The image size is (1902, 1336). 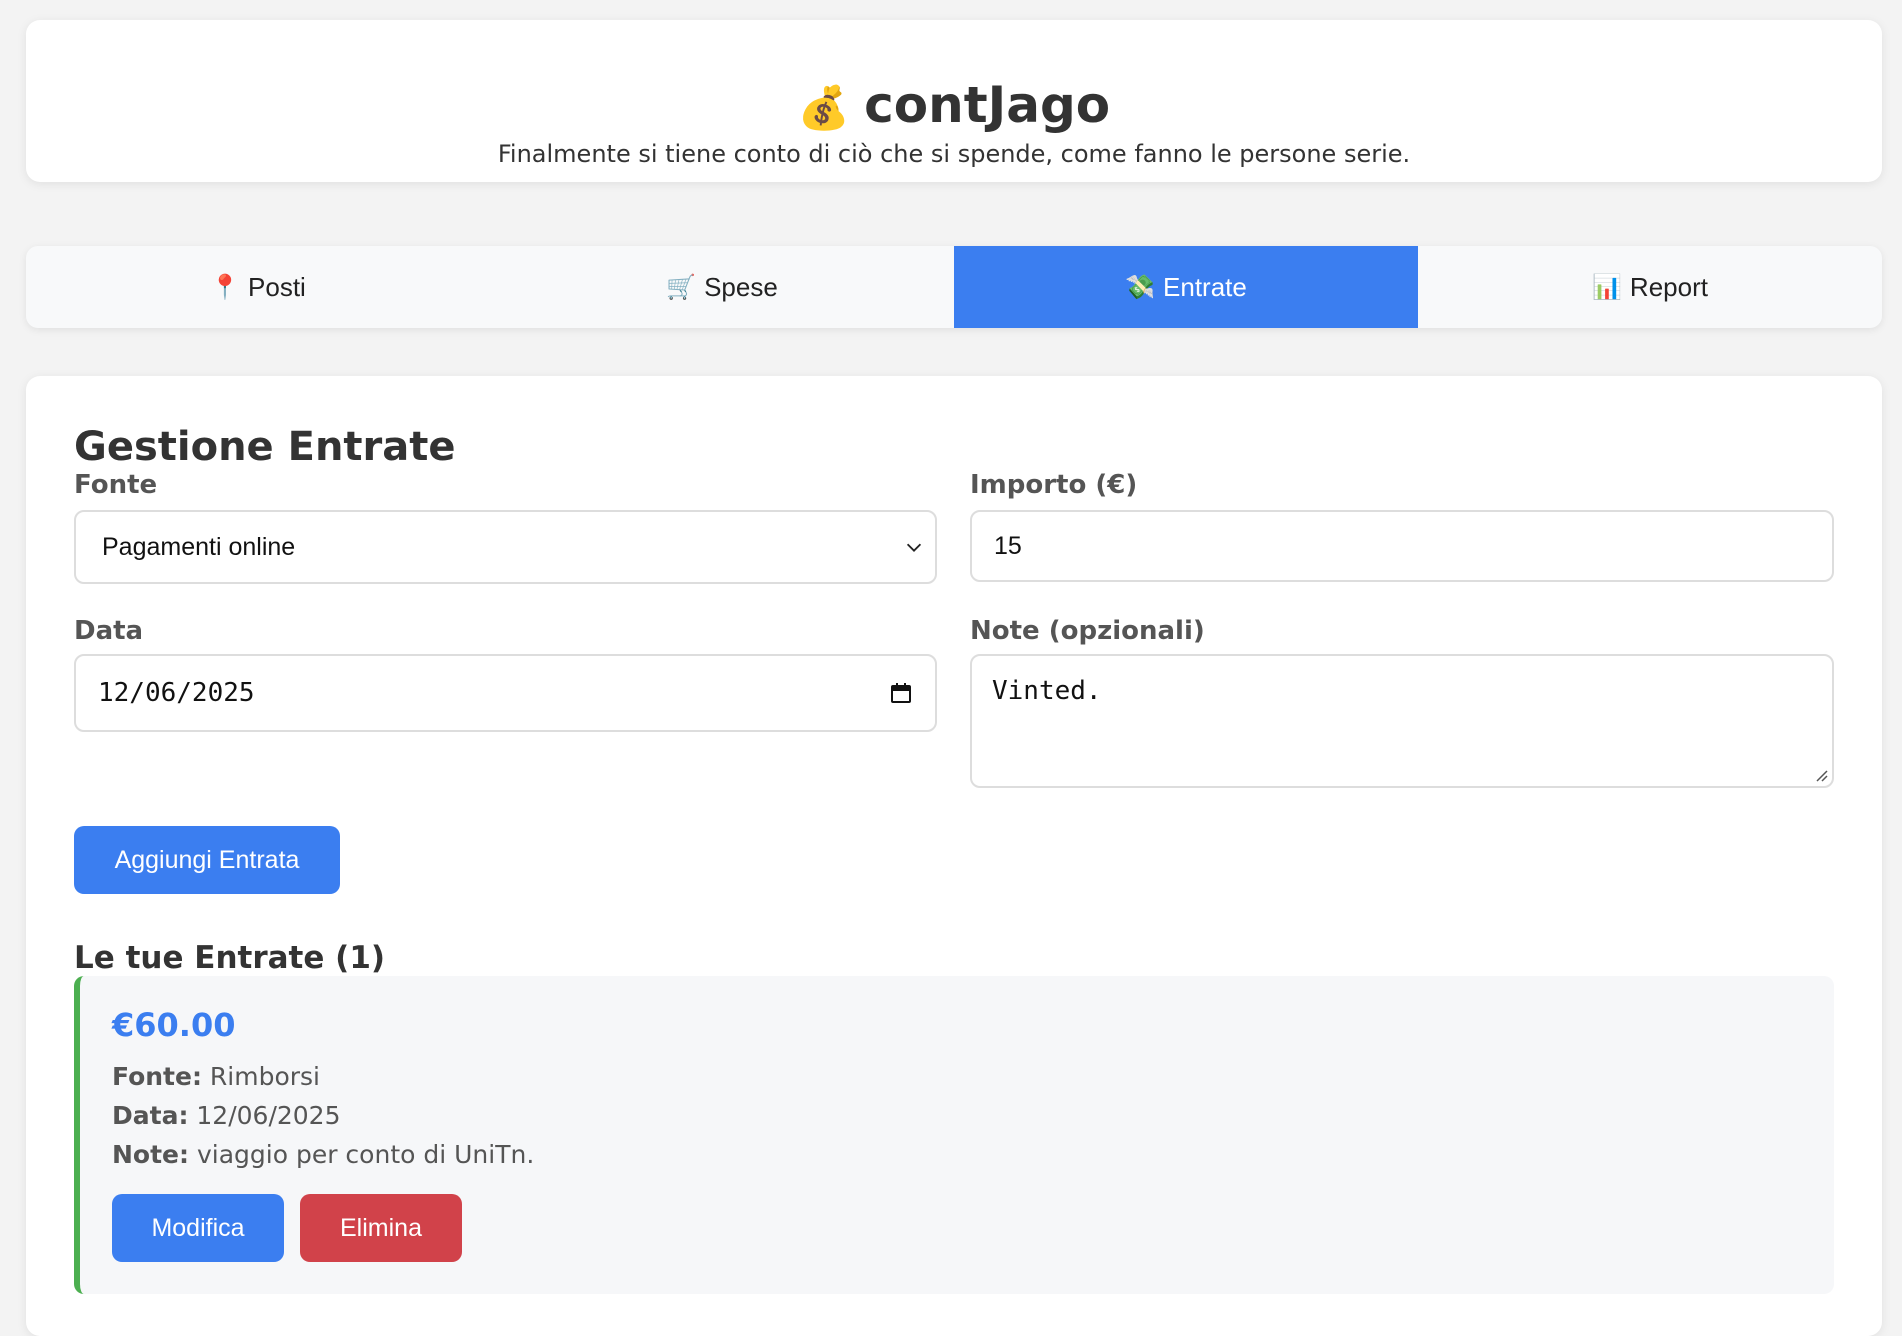 I want to click on importo-input: 15, so click(x=1402, y=546).